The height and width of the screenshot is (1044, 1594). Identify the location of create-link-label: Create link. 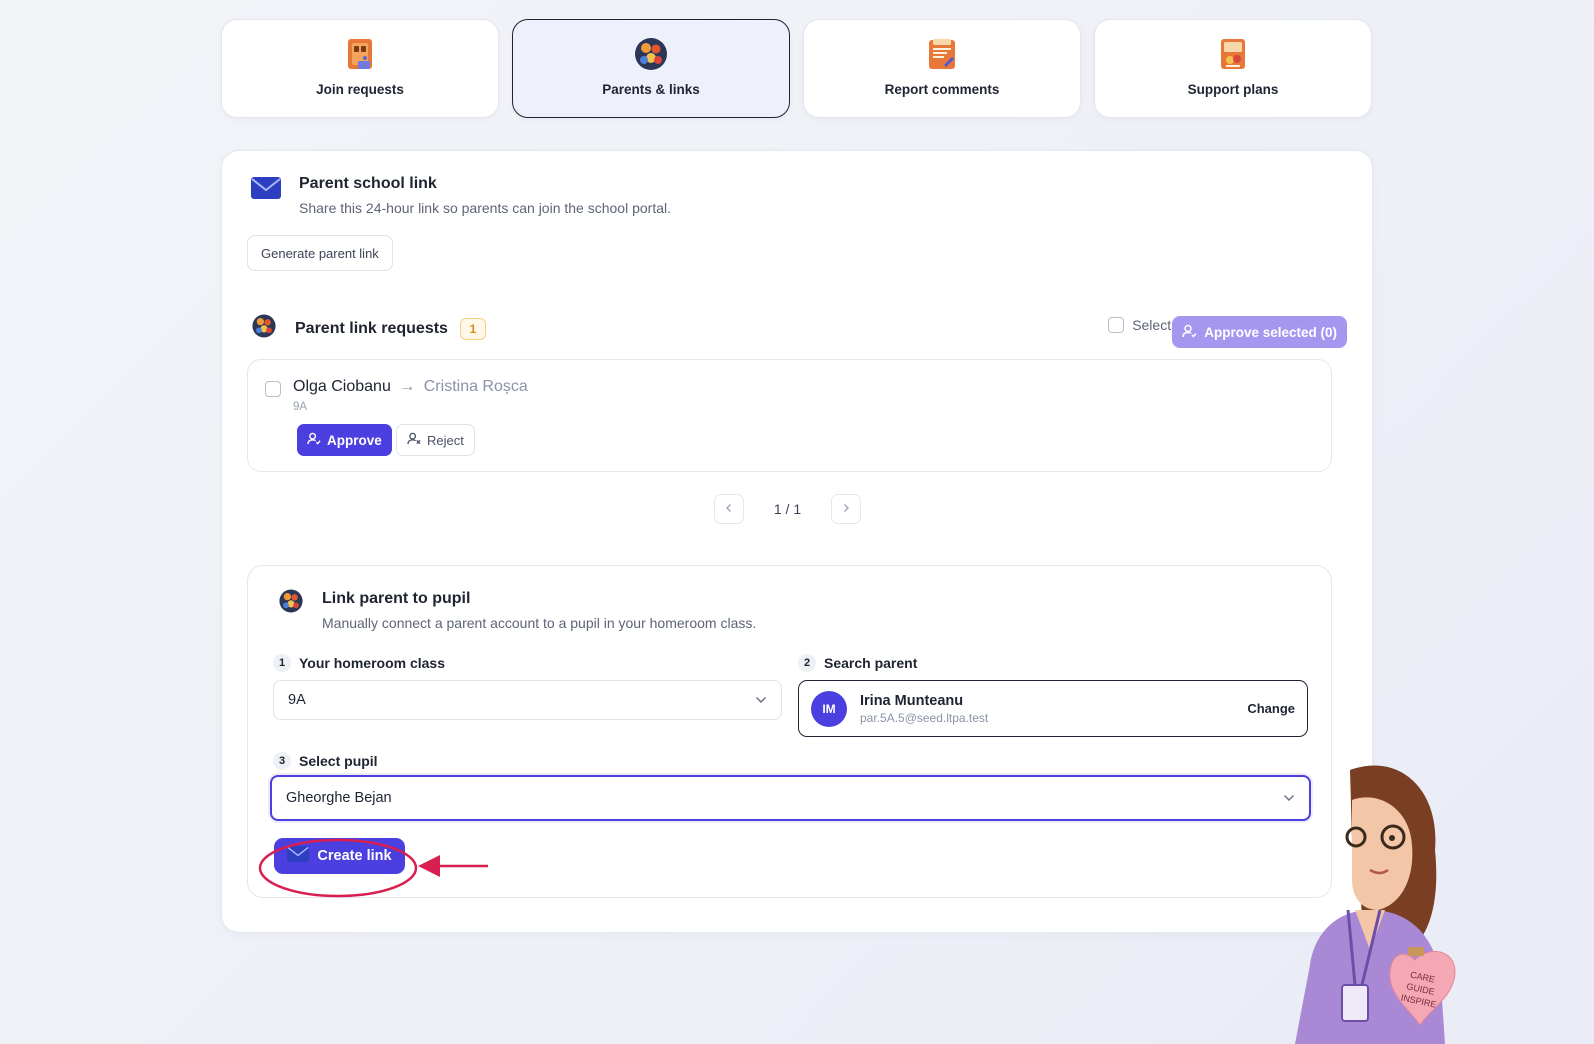
(354, 856).